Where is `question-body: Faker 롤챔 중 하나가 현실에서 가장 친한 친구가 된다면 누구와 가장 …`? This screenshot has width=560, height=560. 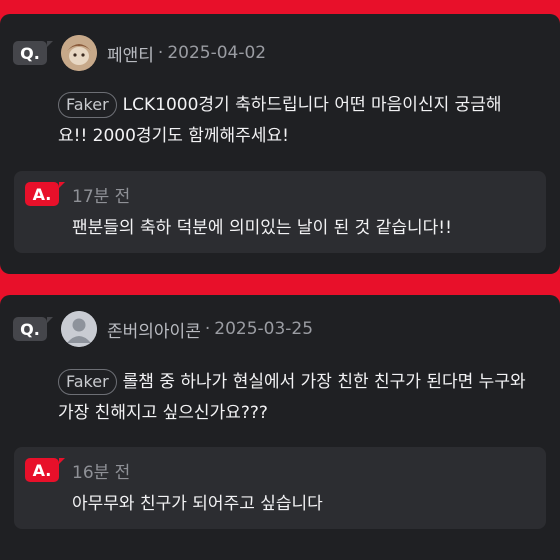
question-body: Faker 롤챔 중 하나가 현실에서 가장 친한 친구가 된다면 누구와 가장 … is located at coordinates (294, 398).